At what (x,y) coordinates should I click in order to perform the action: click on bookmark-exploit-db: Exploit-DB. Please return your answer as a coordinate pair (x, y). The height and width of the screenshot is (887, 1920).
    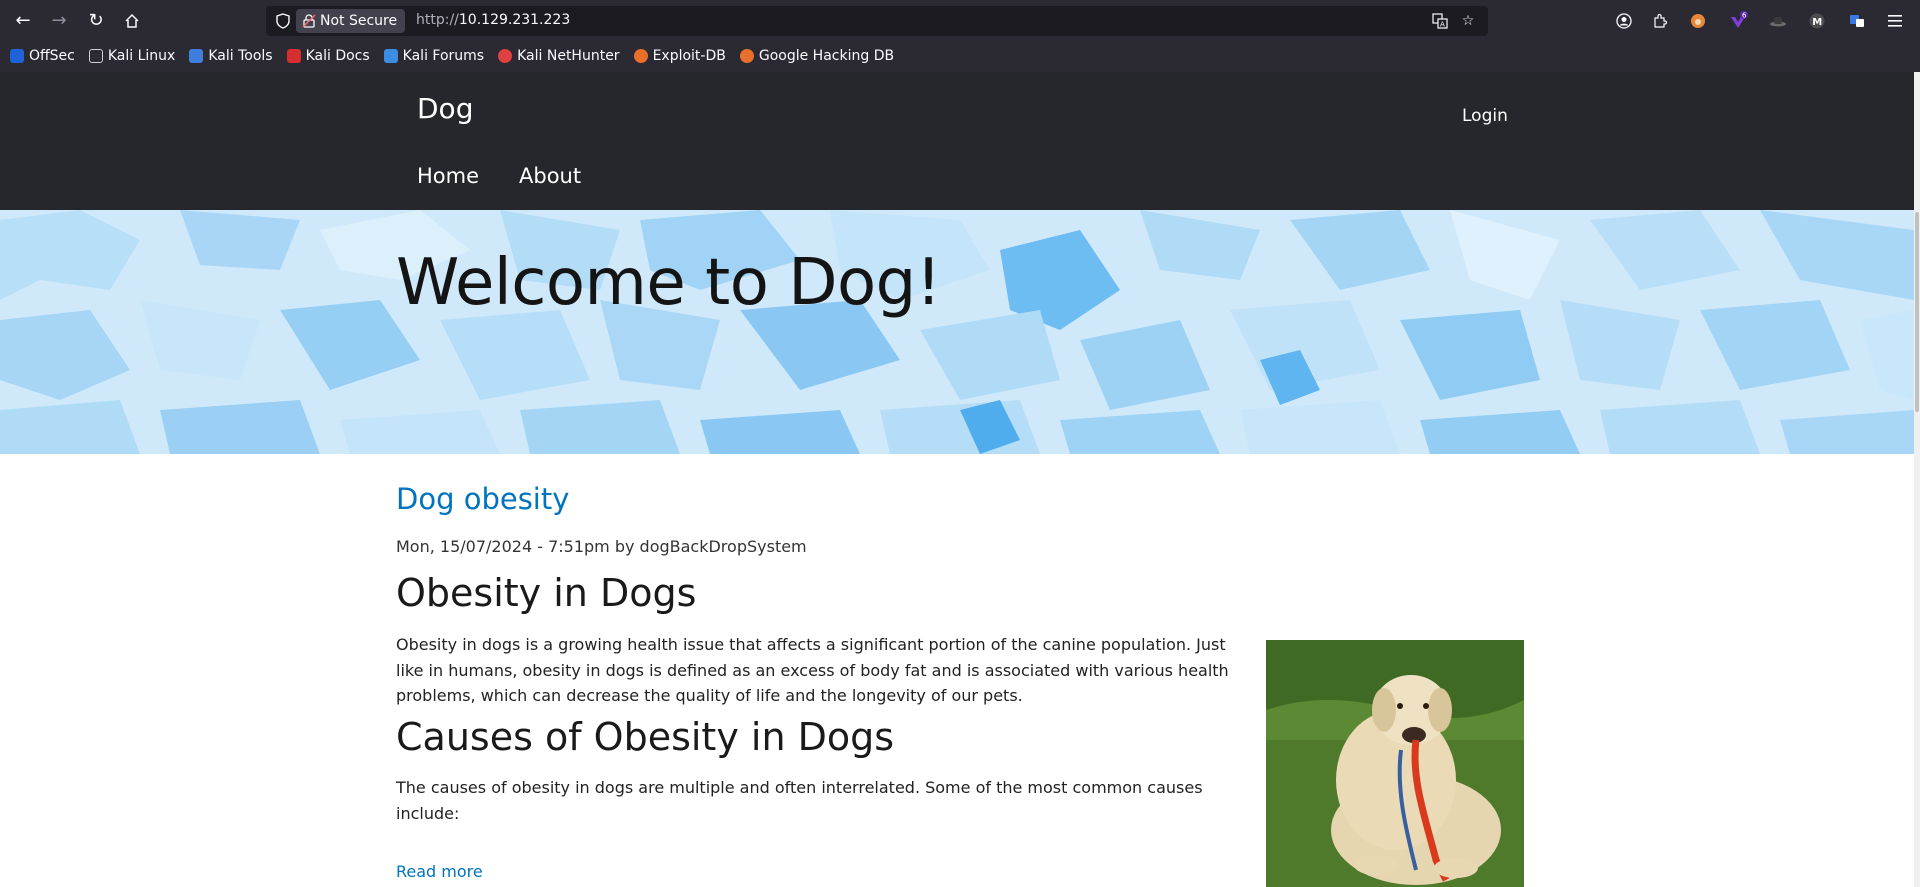
    Looking at the image, I should click on (679, 56).